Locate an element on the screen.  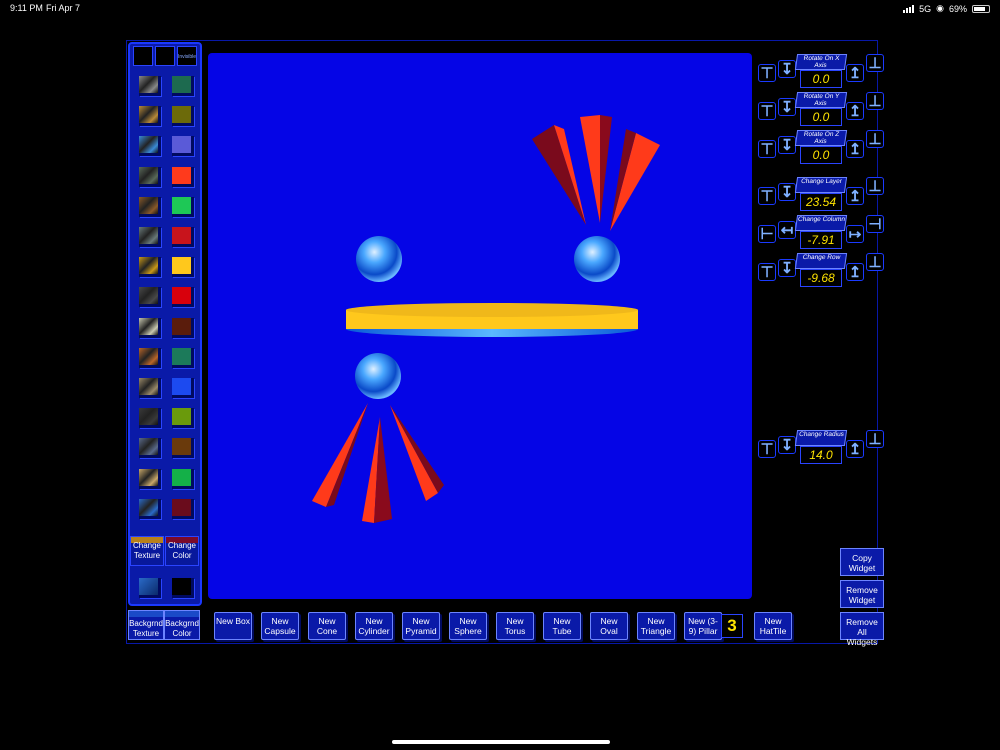
new-shape-button: New Torus is located at coordinates (515, 626).